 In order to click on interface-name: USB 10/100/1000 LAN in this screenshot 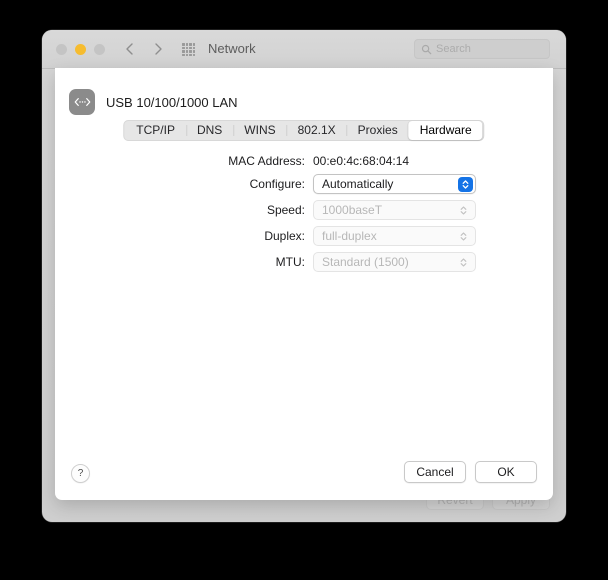, I will do `click(172, 102)`.